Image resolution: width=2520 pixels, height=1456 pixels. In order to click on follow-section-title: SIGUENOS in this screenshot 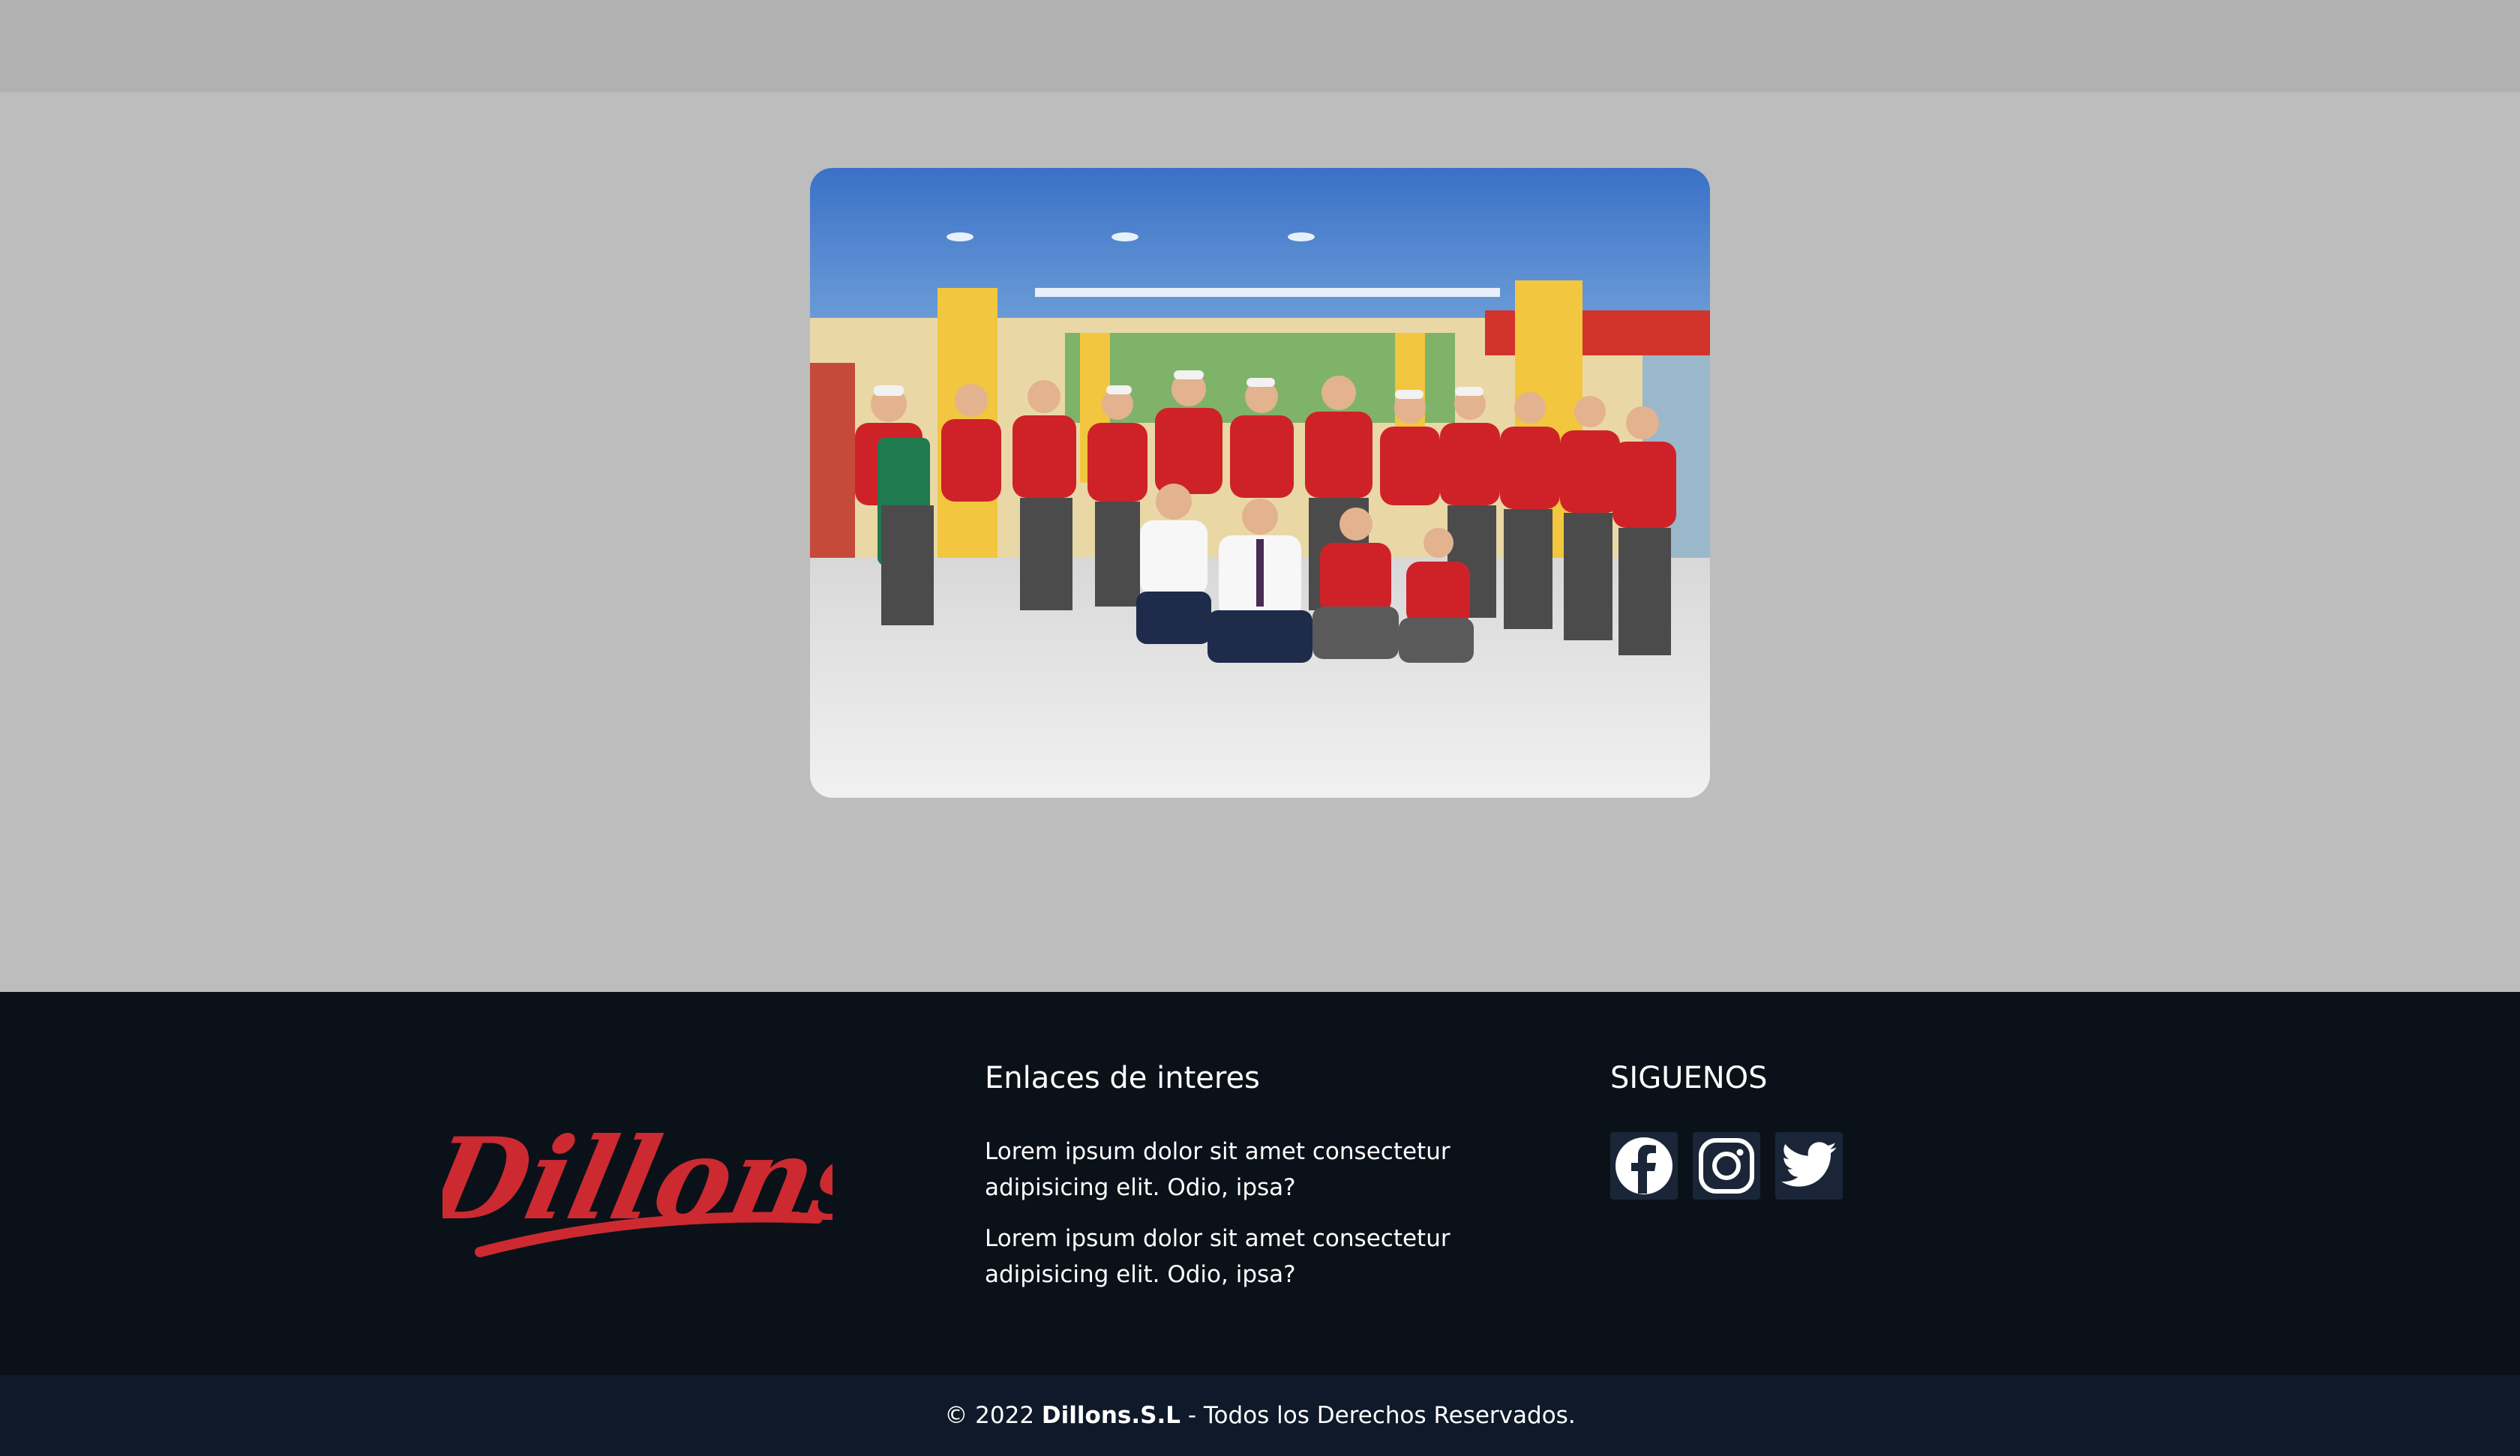, I will do `click(1689, 1078)`.